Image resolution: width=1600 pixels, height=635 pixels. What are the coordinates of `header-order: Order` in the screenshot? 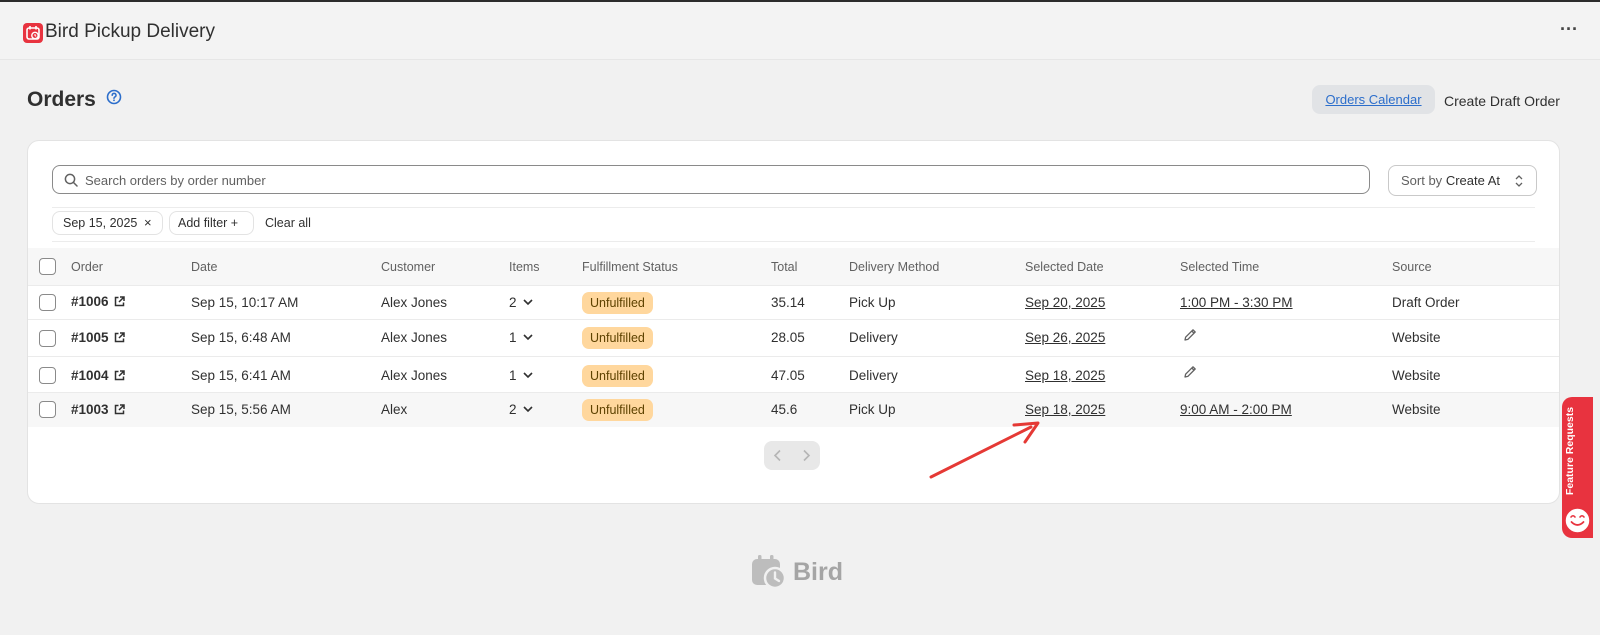 It's located at (87, 267).